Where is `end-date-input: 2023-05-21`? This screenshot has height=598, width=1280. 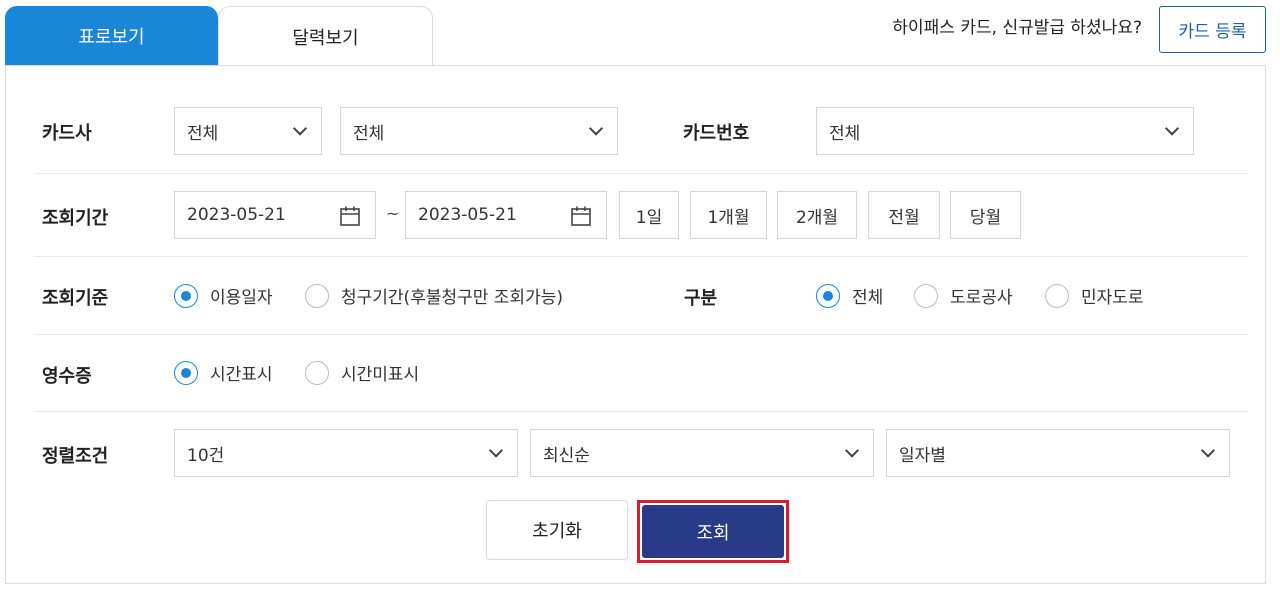 end-date-input: 2023-05-21 is located at coordinates (506, 215).